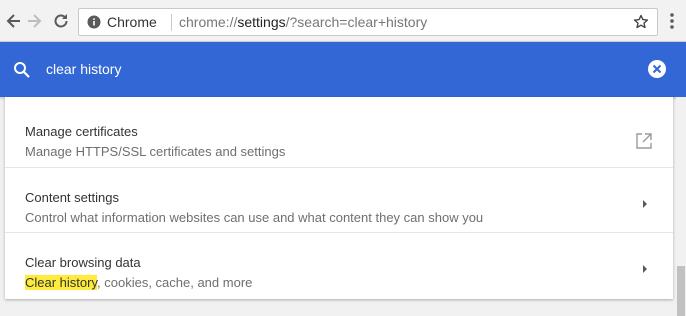 This screenshot has height=316, width=686. I want to click on menu-icon, so click(672, 21).